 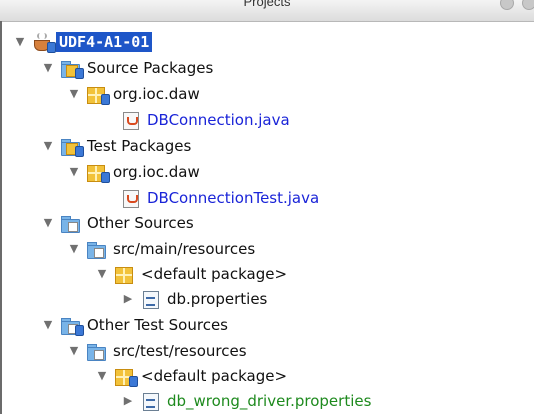 What do you see at coordinates (528, 5) in the screenshot?
I see `close-icon` at bounding box center [528, 5].